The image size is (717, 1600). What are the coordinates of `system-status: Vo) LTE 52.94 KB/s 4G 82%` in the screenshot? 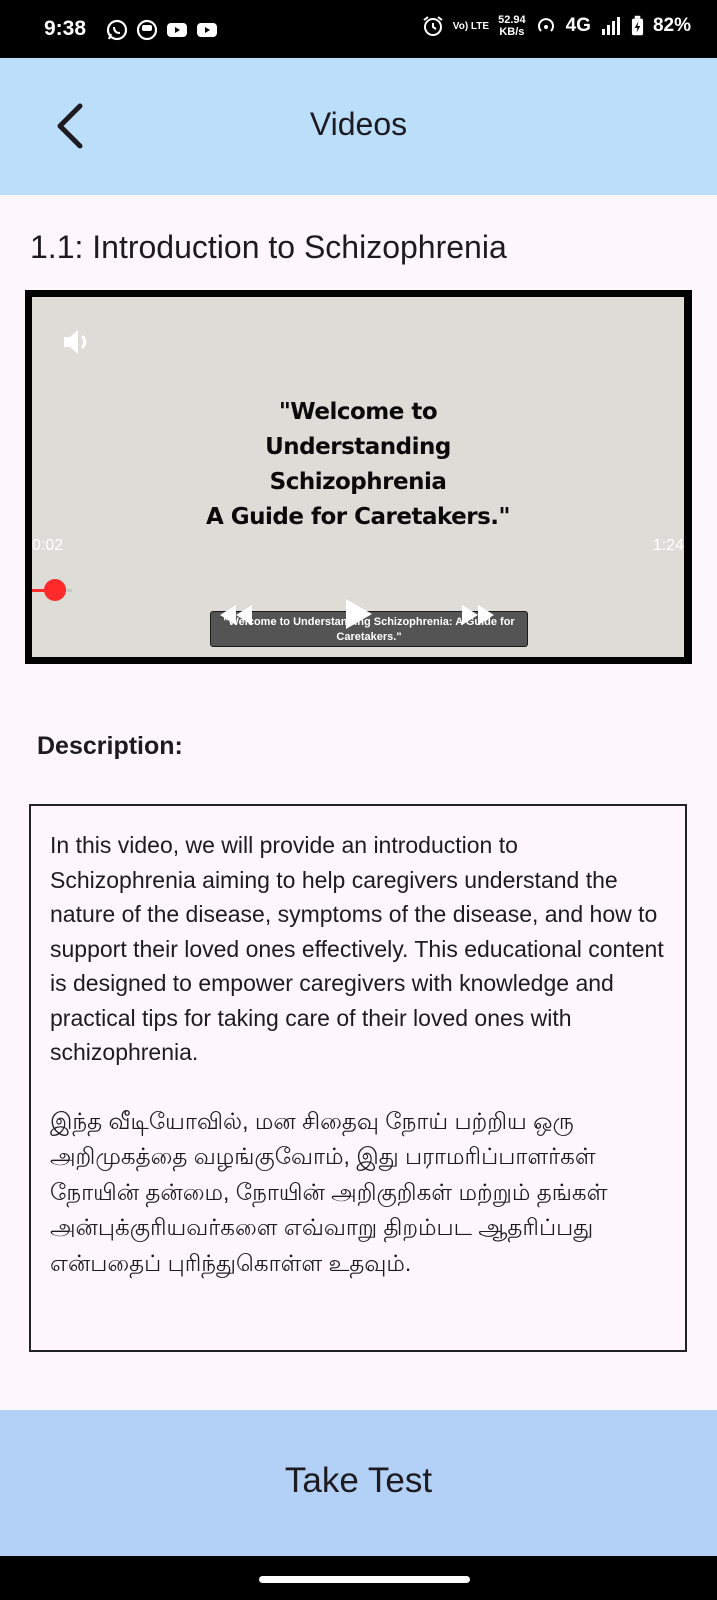 It's located at (556, 26).